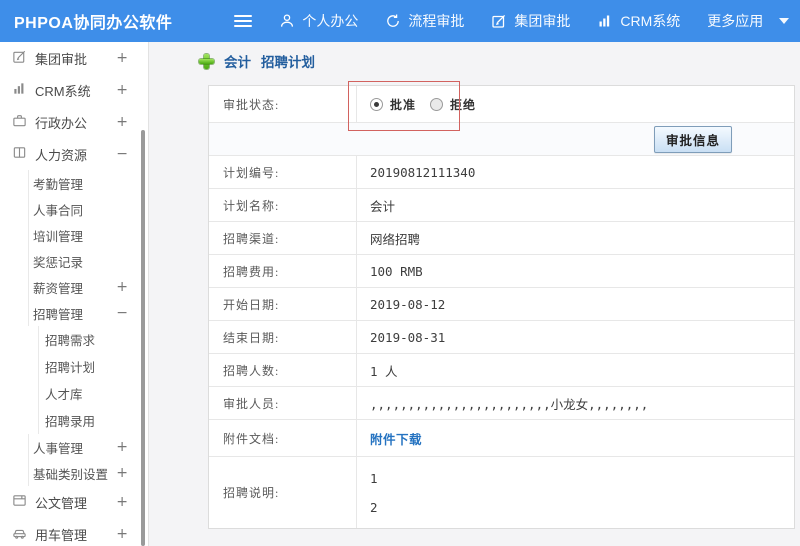 The width and height of the screenshot is (800, 546). What do you see at coordinates (283, 271) in the screenshot?
I see `field-label: 招聘费用:` at bounding box center [283, 271].